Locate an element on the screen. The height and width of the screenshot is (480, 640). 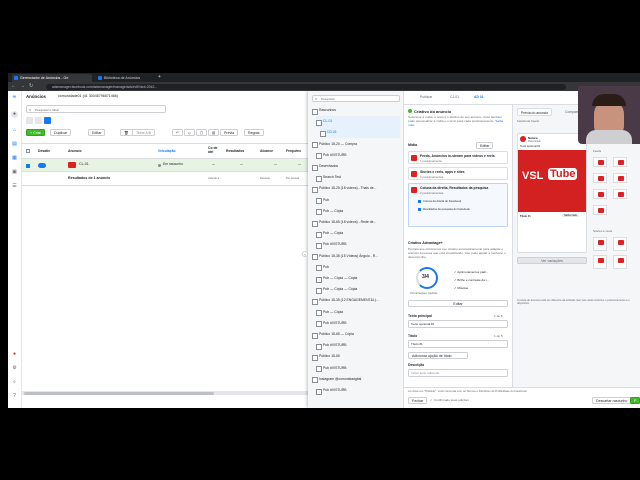
home-icon: ⌂ is located at coordinates (14, 130).